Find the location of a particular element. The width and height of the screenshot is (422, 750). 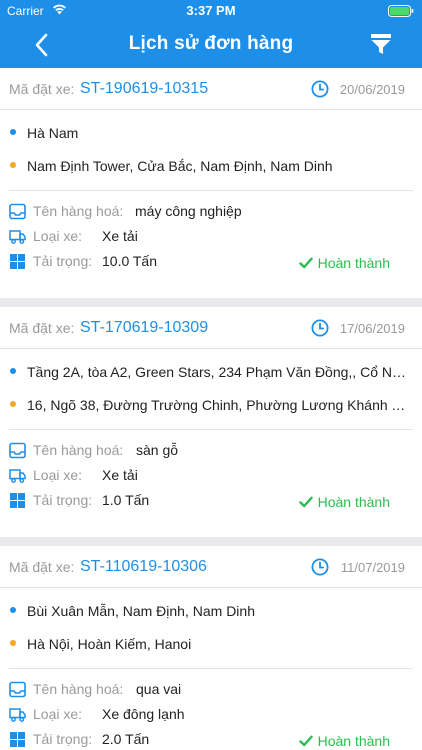

filter-button is located at coordinates (381, 44).